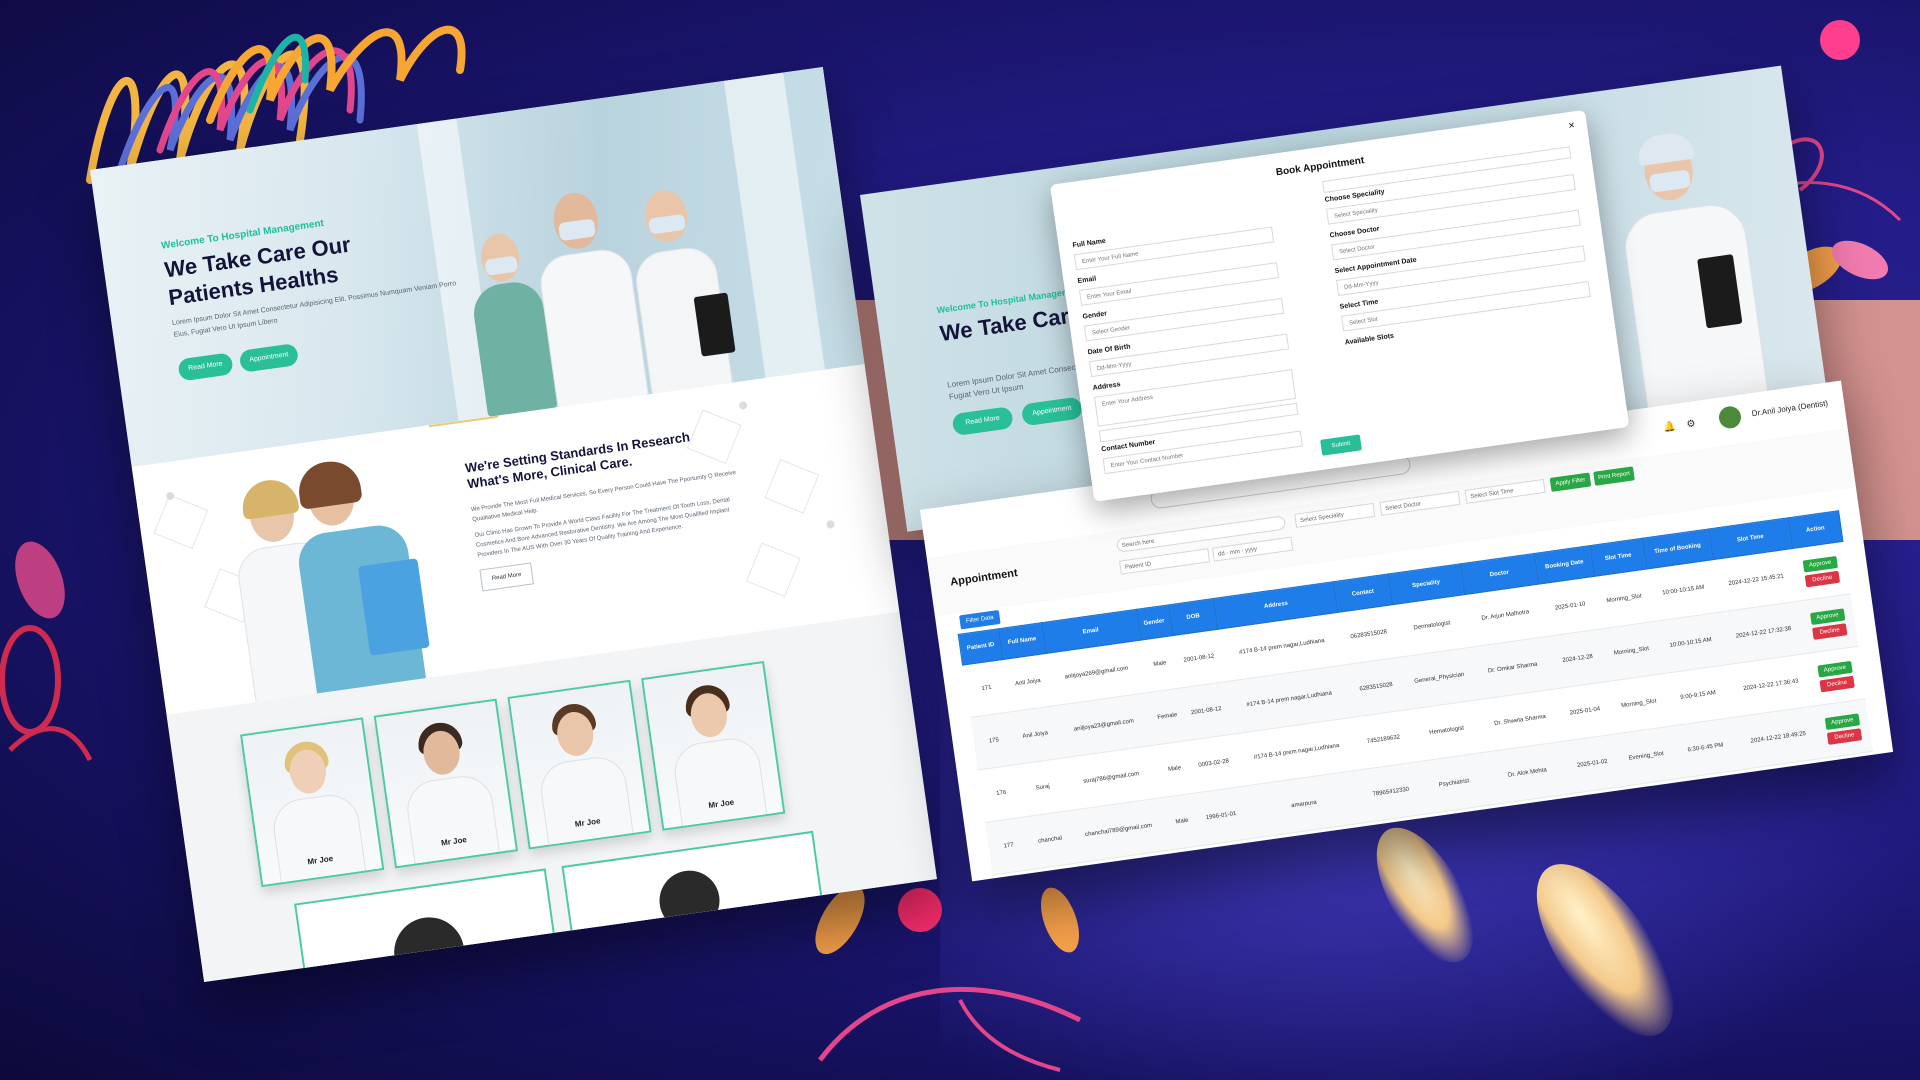 This screenshot has height=1080, width=1920. I want to click on column-header: Gender, so click(1154, 622).